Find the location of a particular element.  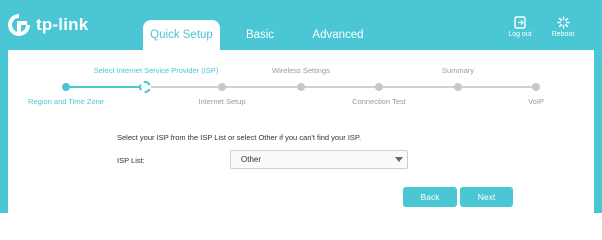

step-label-wireless-settings: Wireless Settings is located at coordinates (301, 70).